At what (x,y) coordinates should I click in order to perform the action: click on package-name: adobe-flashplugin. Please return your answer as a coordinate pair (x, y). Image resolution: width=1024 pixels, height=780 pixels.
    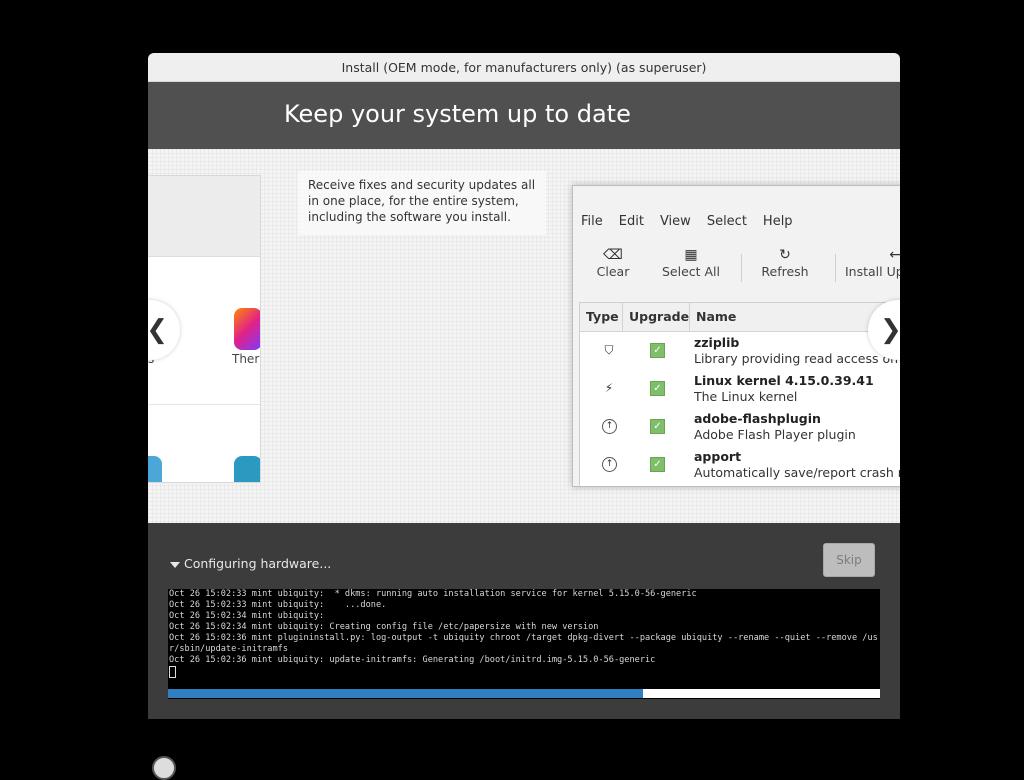
    Looking at the image, I should click on (757, 418).